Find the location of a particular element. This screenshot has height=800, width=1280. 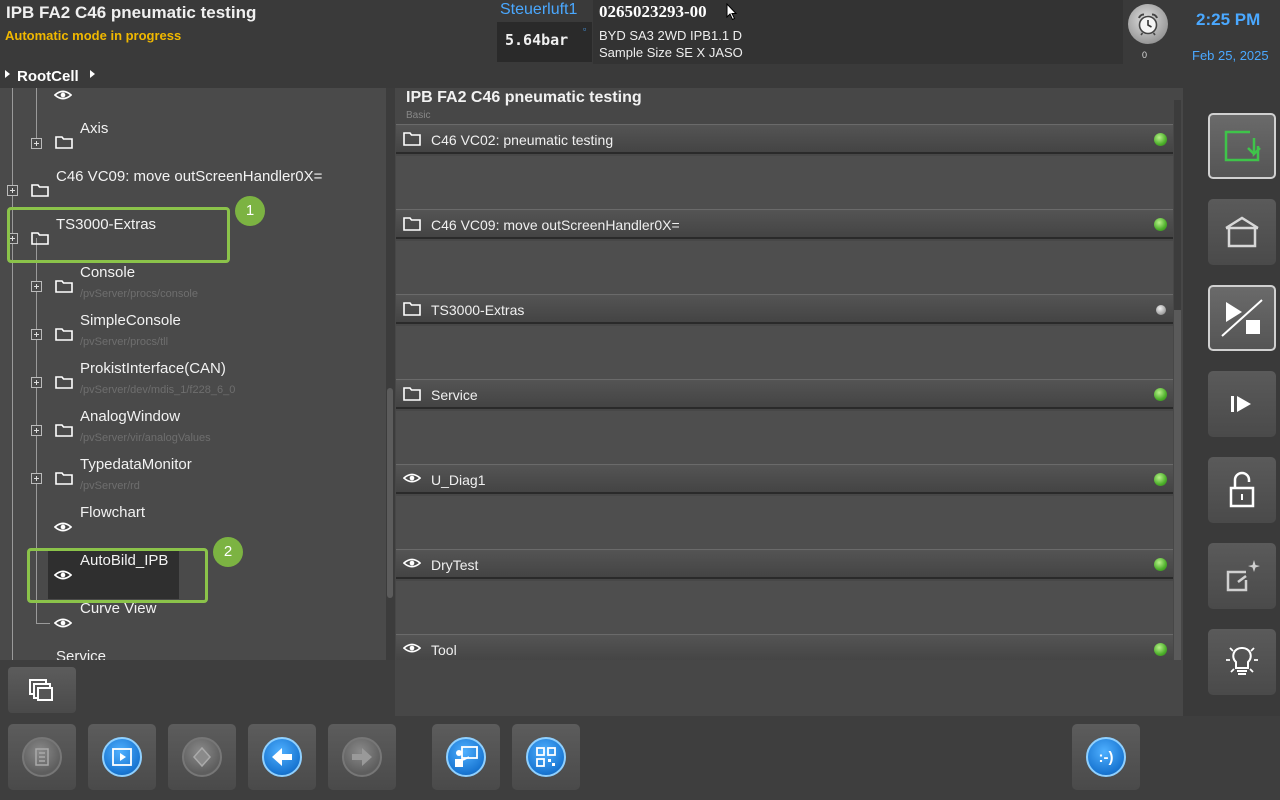

group-drytest: DryTest is located at coordinates (784, 591).